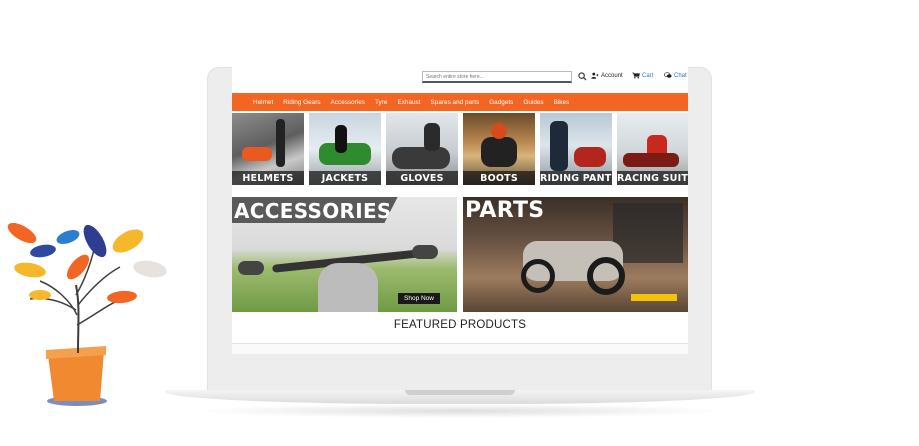 The height and width of the screenshot is (446, 919). Describe the element at coordinates (460, 392) in the screenshot. I see `laptop-notch` at that location.